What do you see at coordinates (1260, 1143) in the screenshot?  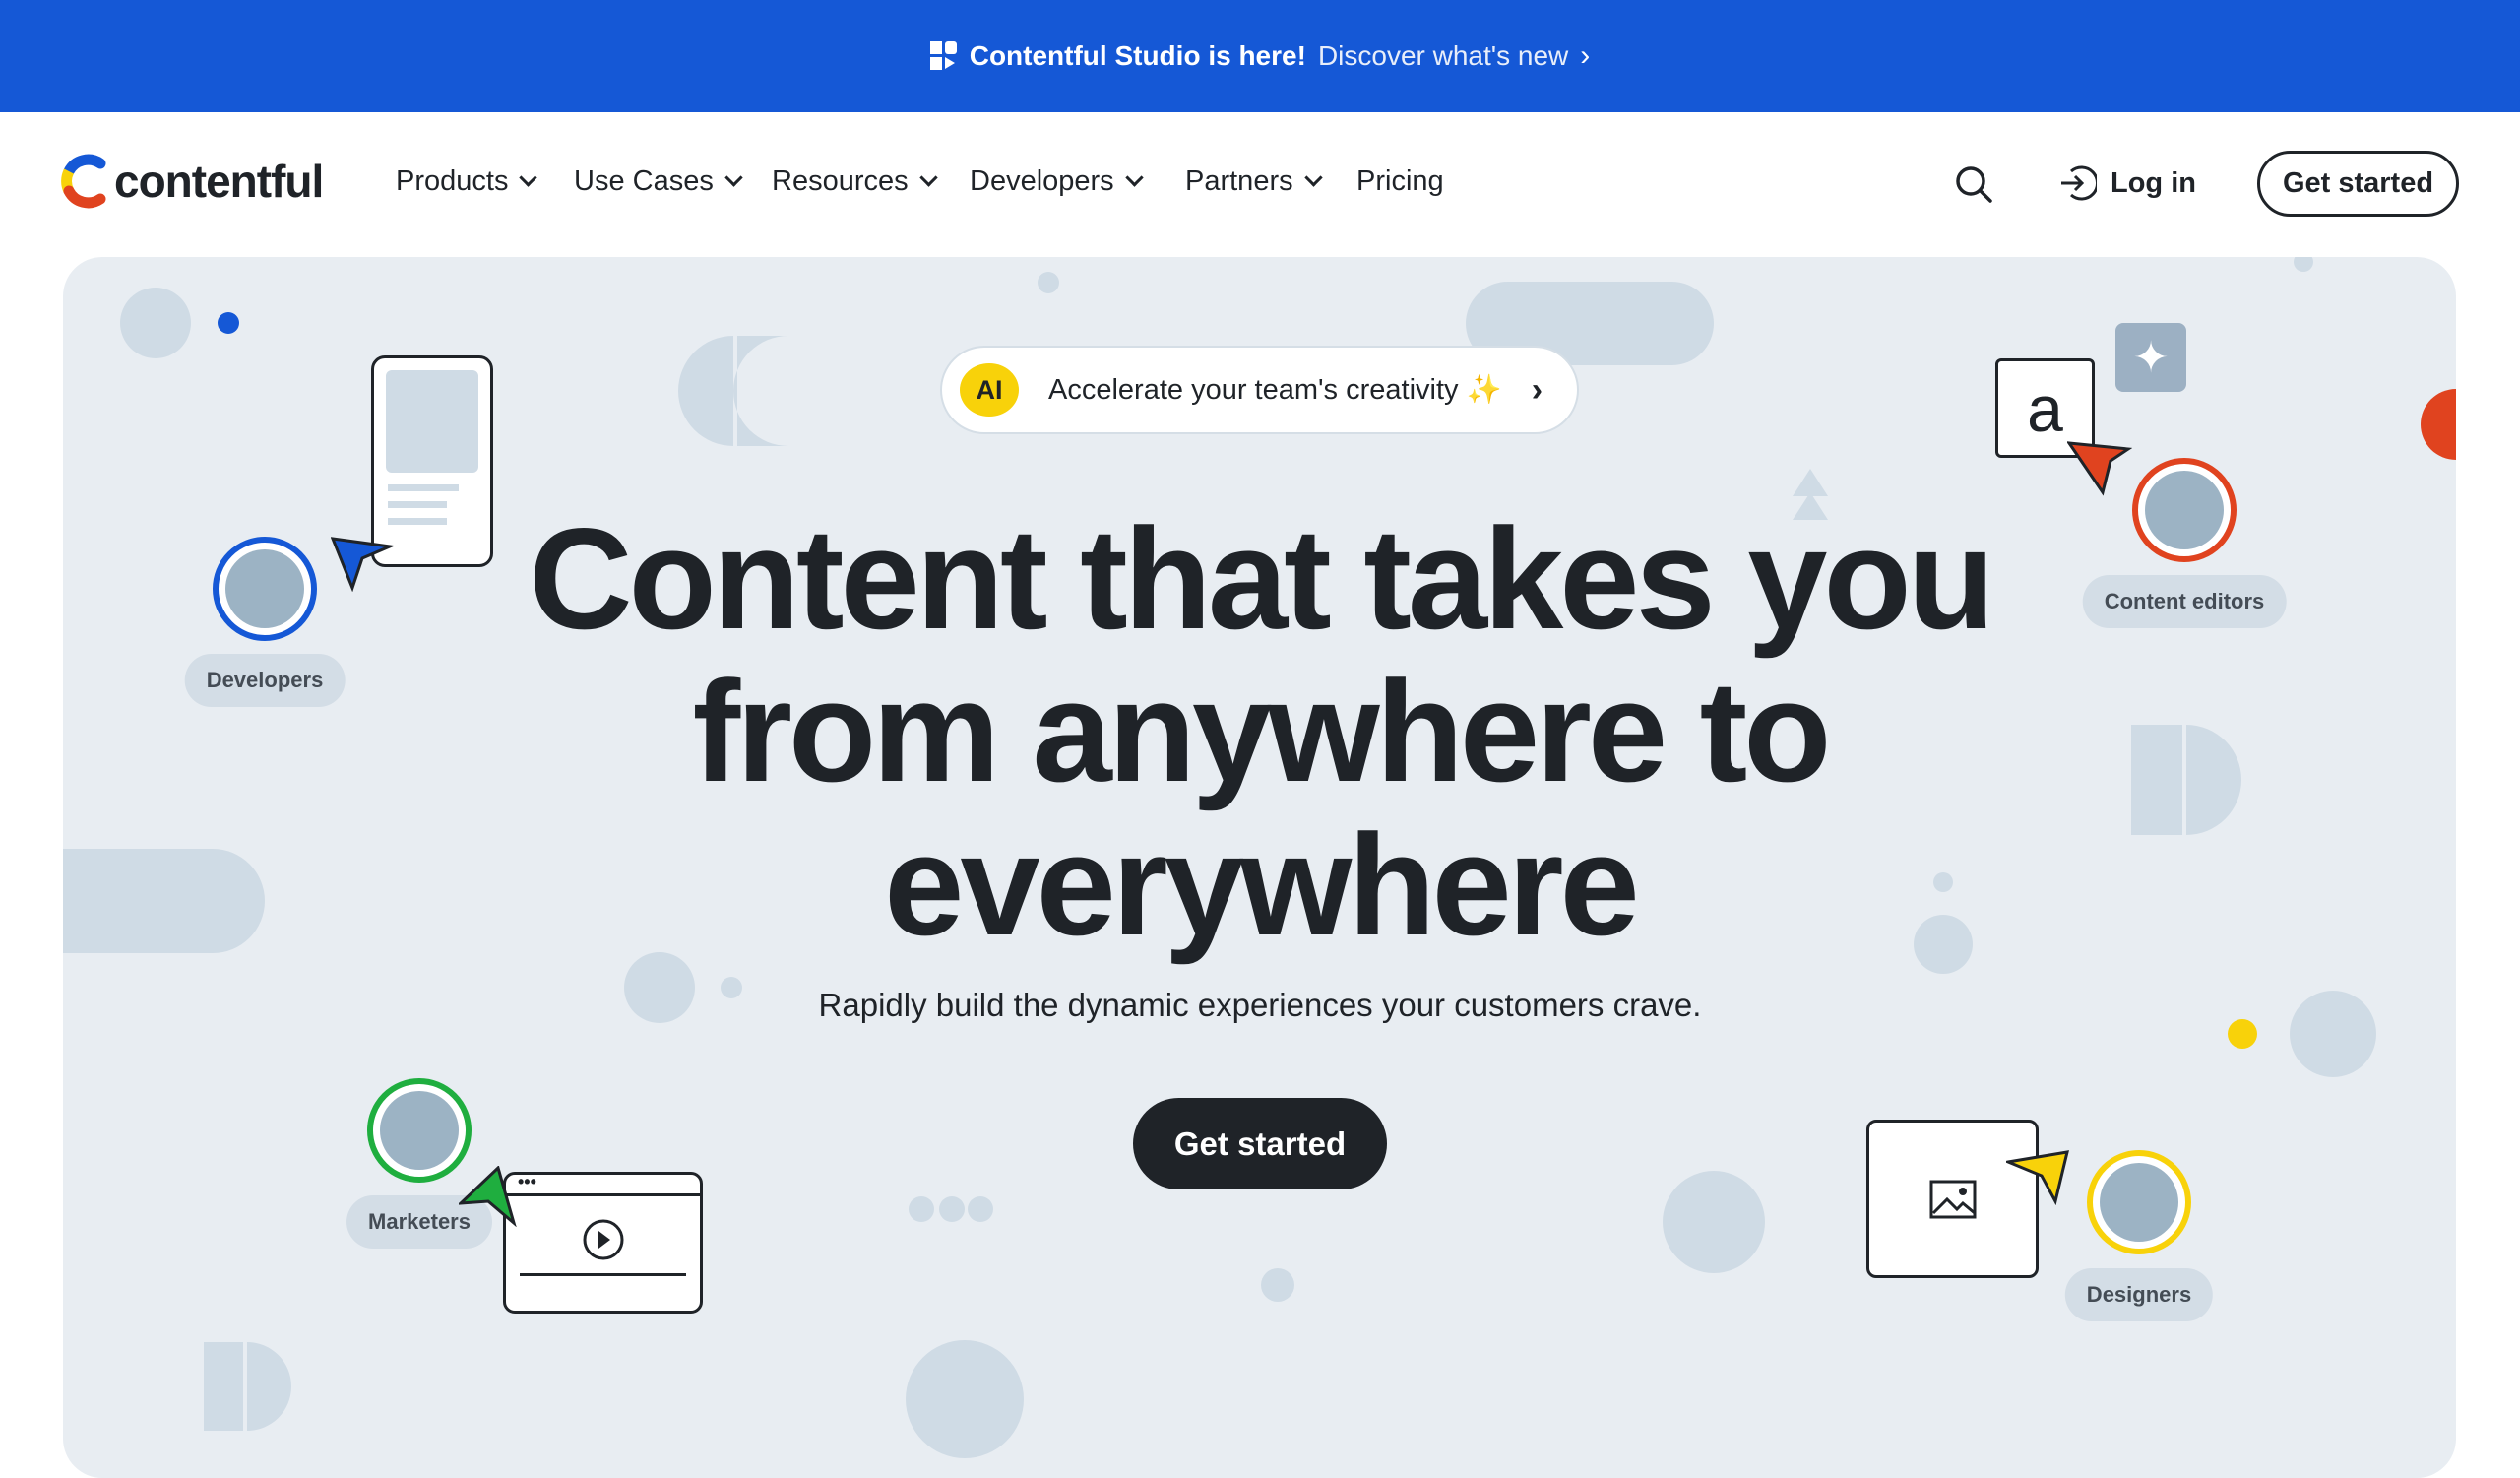 I see `hero-get-started-button: Get started` at bounding box center [1260, 1143].